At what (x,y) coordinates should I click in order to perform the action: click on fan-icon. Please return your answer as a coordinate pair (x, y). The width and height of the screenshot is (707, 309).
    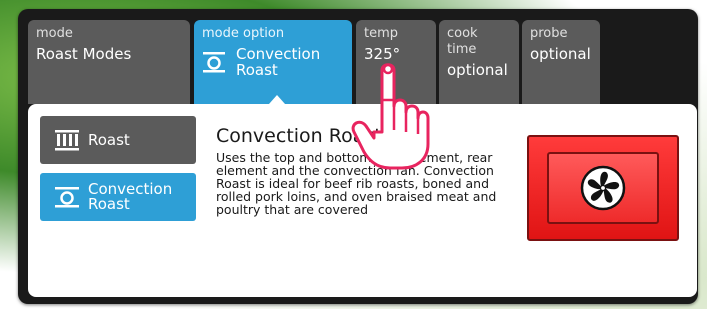
    Looking at the image, I should click on (603, 188).